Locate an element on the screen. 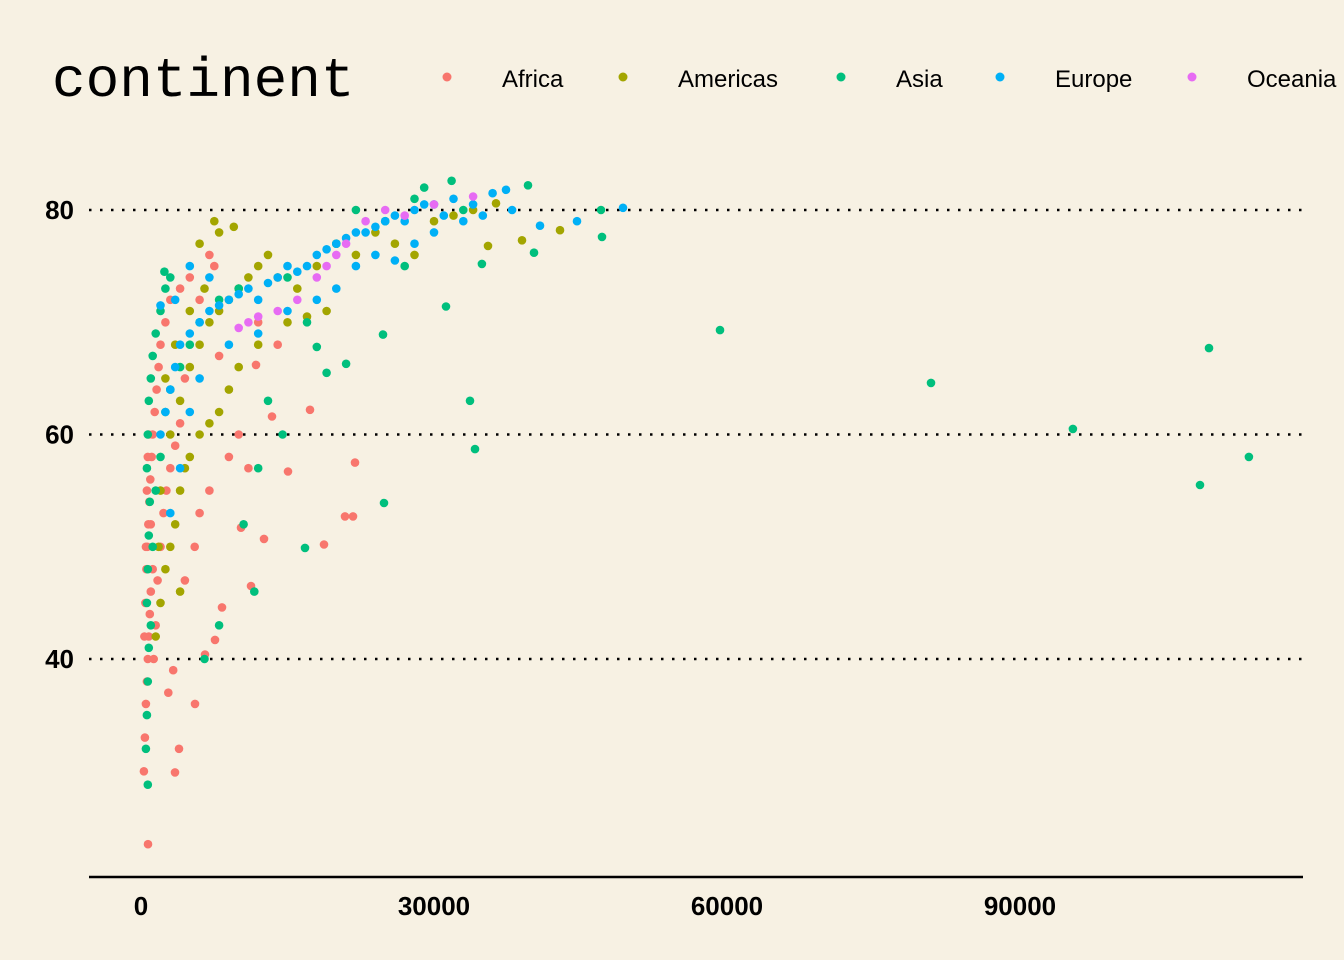 Image resolution: width=1344 pixels, height=960 pixels. legend-label-africa: Africa is located at coordinates (533, 79).